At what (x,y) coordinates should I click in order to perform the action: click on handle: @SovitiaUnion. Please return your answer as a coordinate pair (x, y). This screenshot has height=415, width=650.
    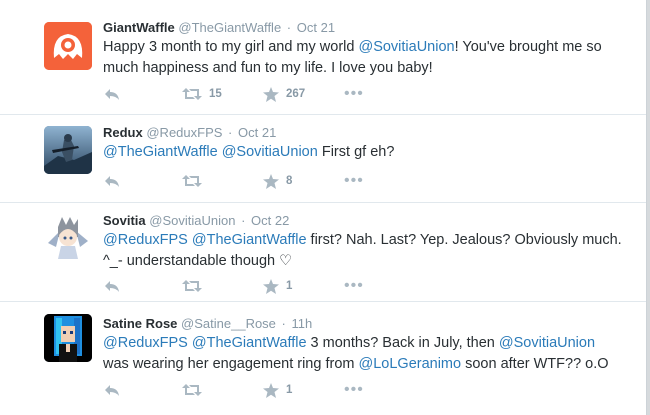
    Looking at the image, I should click on (192, 220).